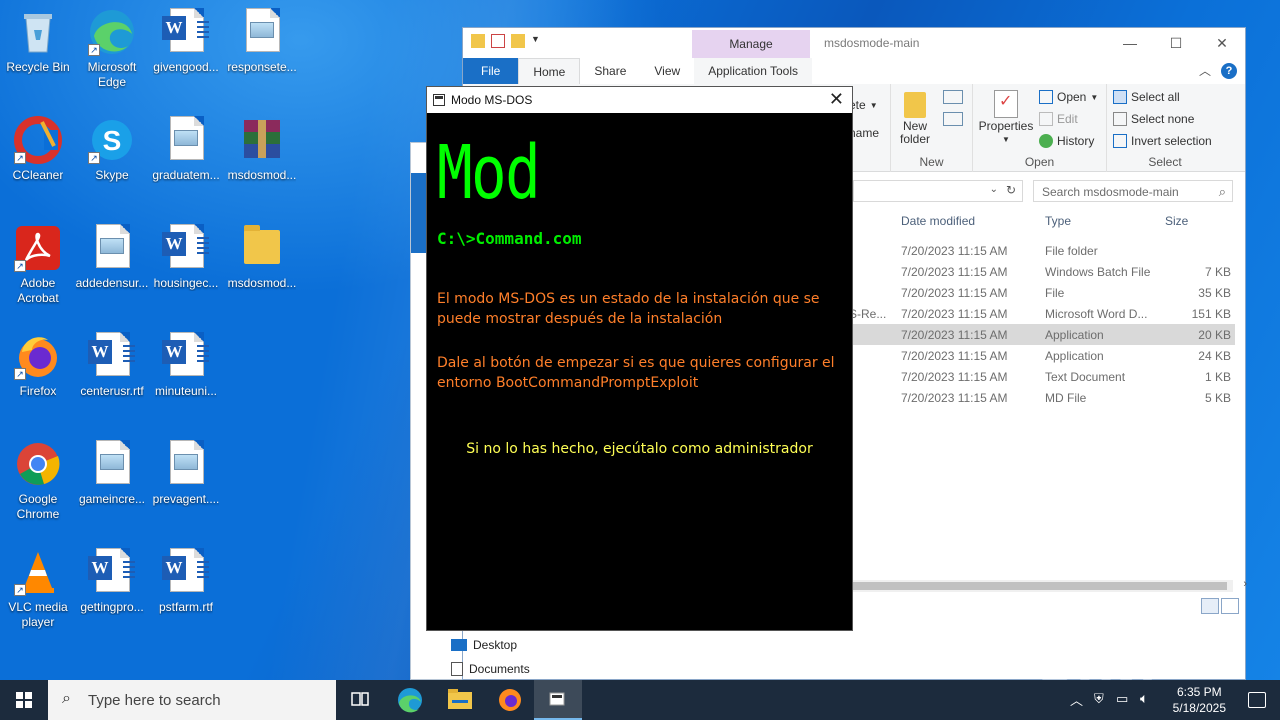  Describe the element at coordinates (1044, 355) in the screenshot. I see `file-row: 7/20/2023 11:15 AM Application 24 KB` at that location.